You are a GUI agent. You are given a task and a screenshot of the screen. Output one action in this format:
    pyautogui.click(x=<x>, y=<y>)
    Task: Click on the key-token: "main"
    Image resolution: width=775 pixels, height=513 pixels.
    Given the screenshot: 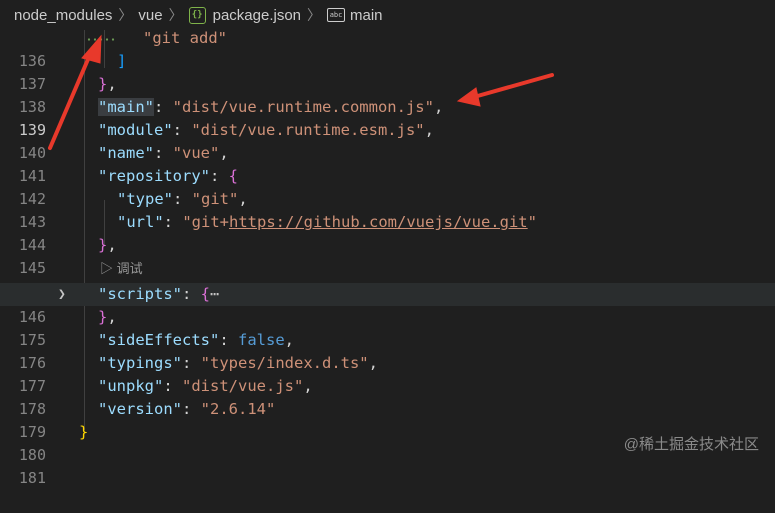 What is the action you would take?
    pyautogui.click(x=126, y=107)
    